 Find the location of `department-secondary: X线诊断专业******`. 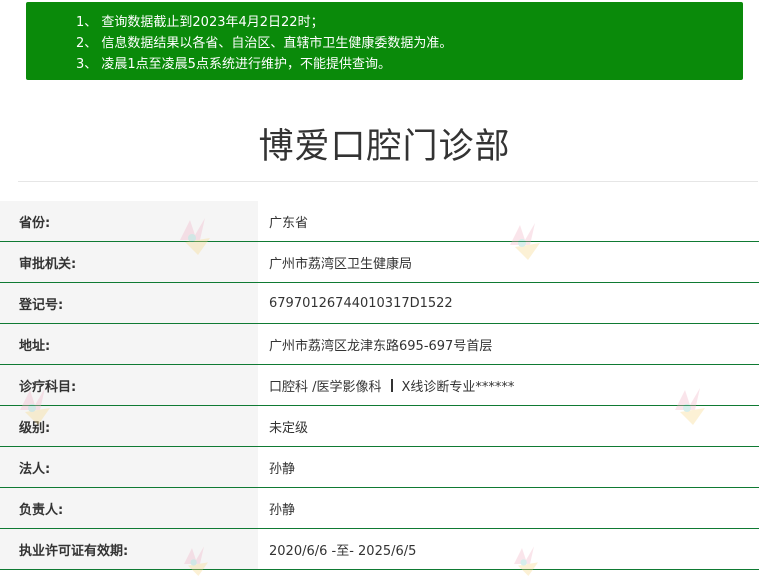

department-secondary: X线诊断专业****** is located at coordinates (458, 387).